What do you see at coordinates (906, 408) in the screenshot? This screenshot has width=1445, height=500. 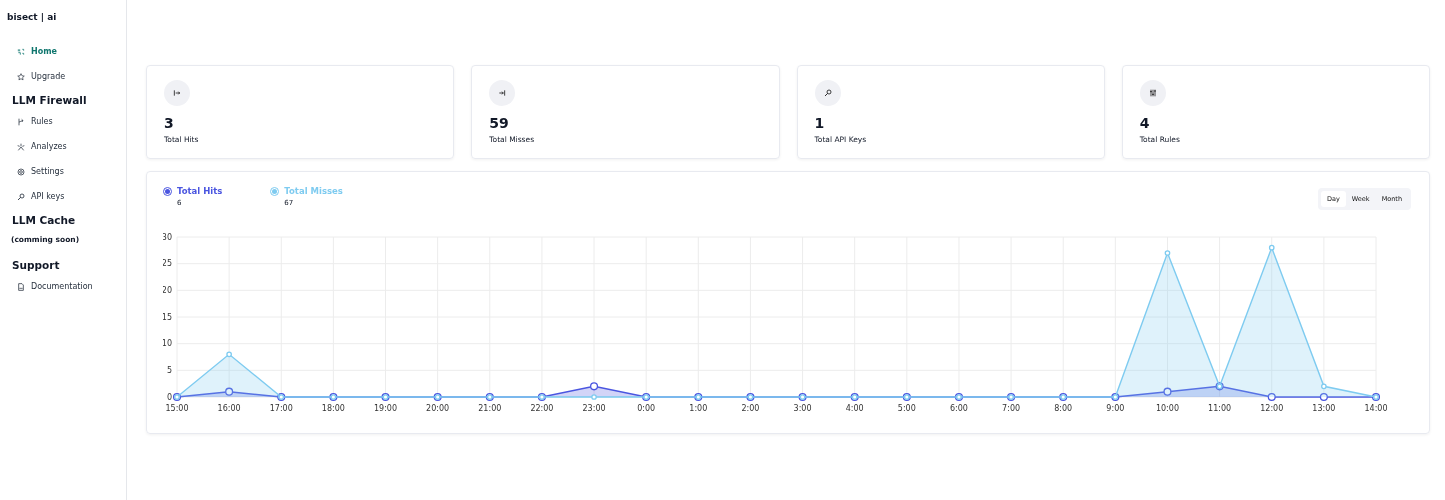 I see `x-tick-label: 5:00` at bounding box center [906, 408].